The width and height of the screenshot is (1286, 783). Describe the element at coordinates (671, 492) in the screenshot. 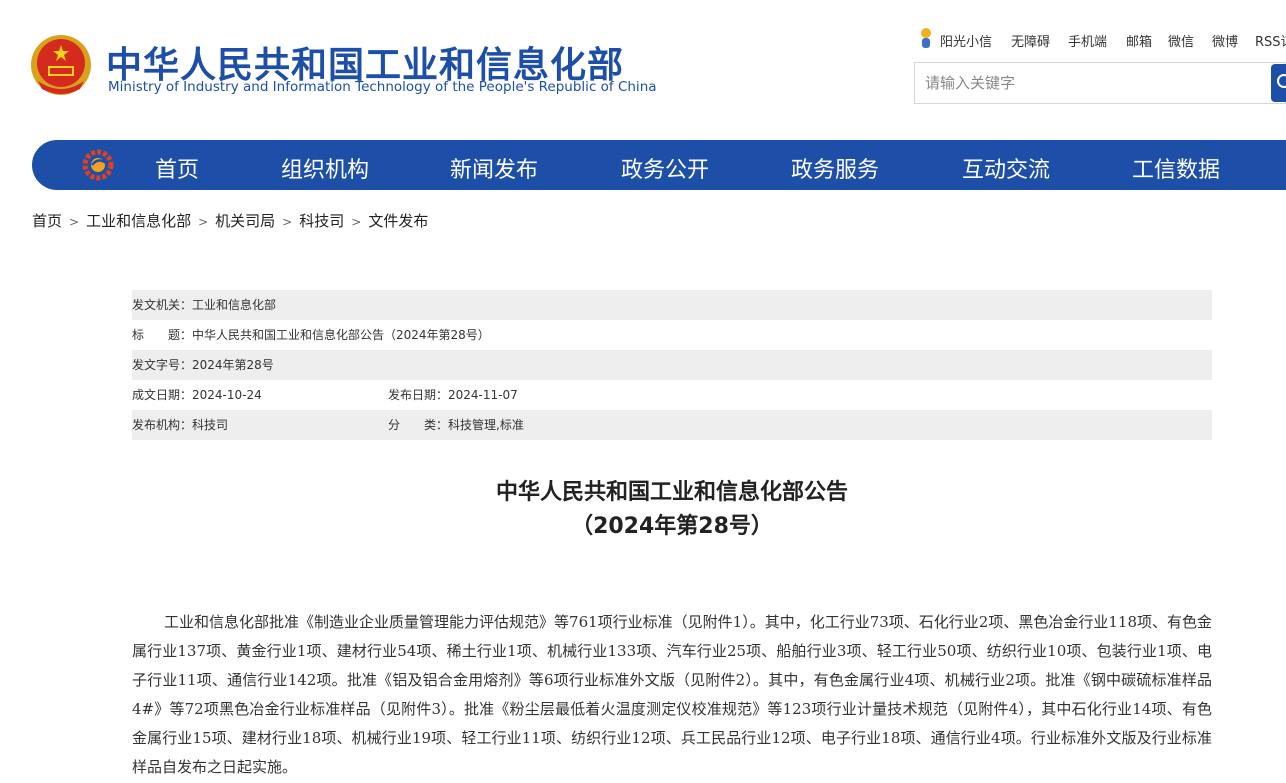

I see `article-title-main: 中华人民共和国工业和信息化部公告` at that location.